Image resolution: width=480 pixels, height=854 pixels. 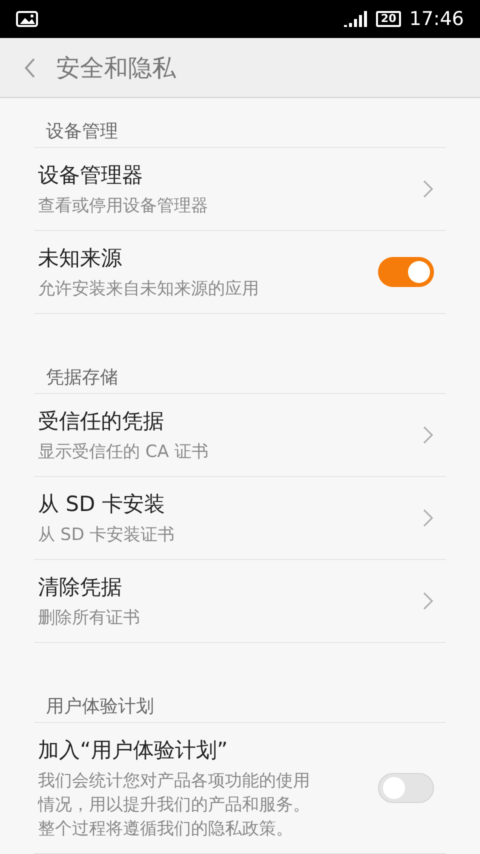 I want to click on section-header: 凭据存储, so click(x=82, y=377).